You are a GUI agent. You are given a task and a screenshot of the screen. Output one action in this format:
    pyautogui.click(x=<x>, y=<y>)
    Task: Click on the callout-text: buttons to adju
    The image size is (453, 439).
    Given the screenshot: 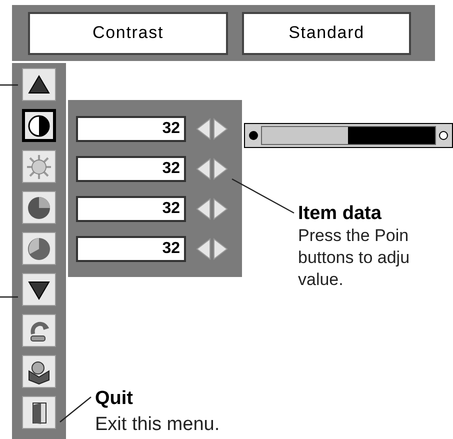 What is the action you would take?
    pyautogui.click(x=354, y=258)
    